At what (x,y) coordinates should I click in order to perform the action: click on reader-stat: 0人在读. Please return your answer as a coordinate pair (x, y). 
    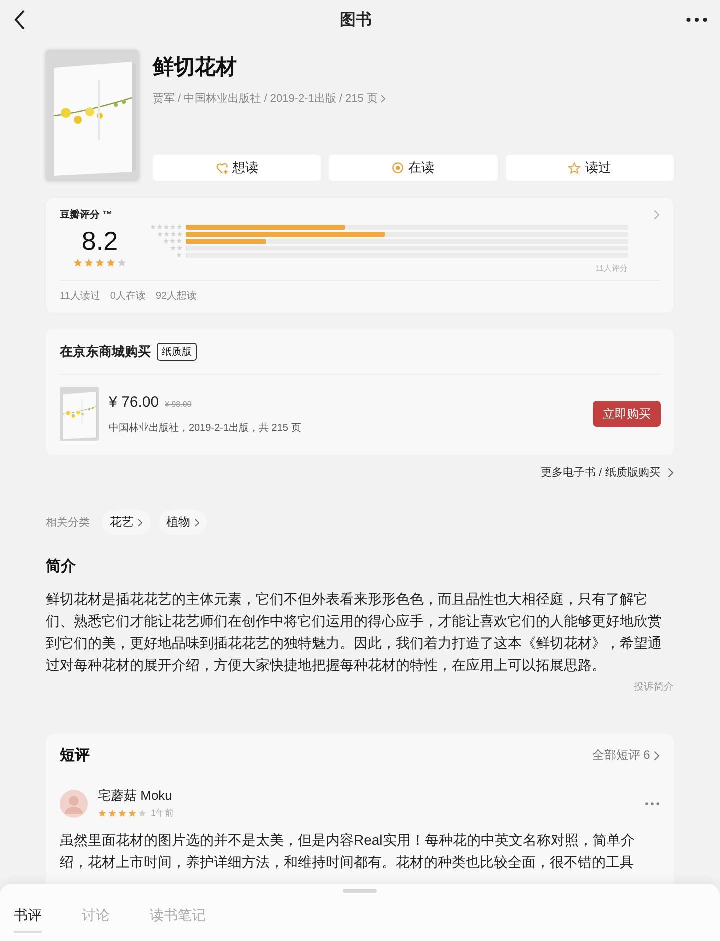
    Looking at the image, I should click on (128, 296).